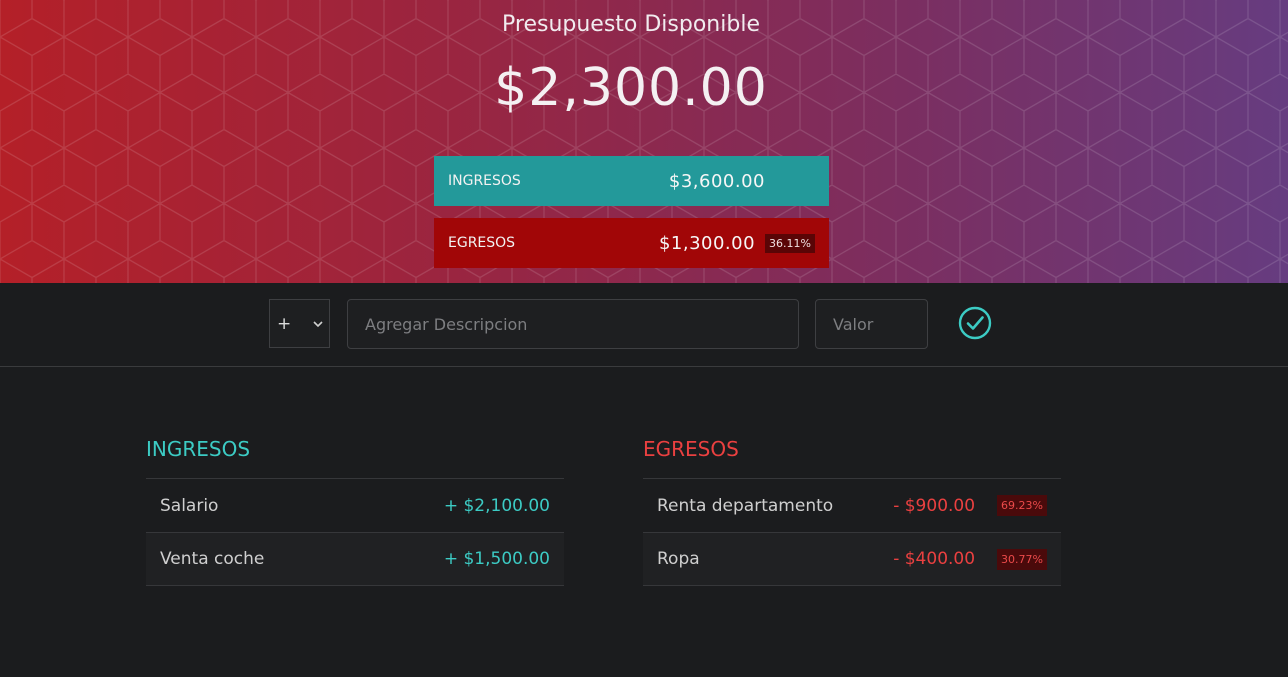  I want to click on add-entry-bar: +, so click(644, 325).